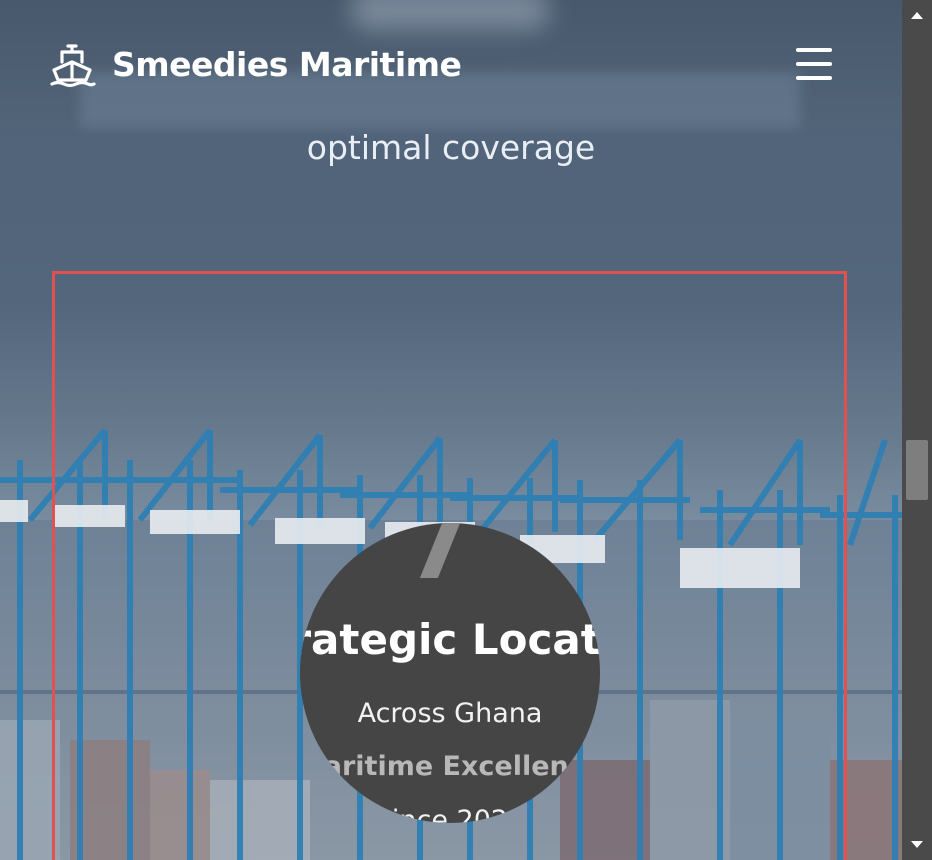 This screenshot has width=932, height=860. I want to click on vertical-scrollbar, so click(917, 430).